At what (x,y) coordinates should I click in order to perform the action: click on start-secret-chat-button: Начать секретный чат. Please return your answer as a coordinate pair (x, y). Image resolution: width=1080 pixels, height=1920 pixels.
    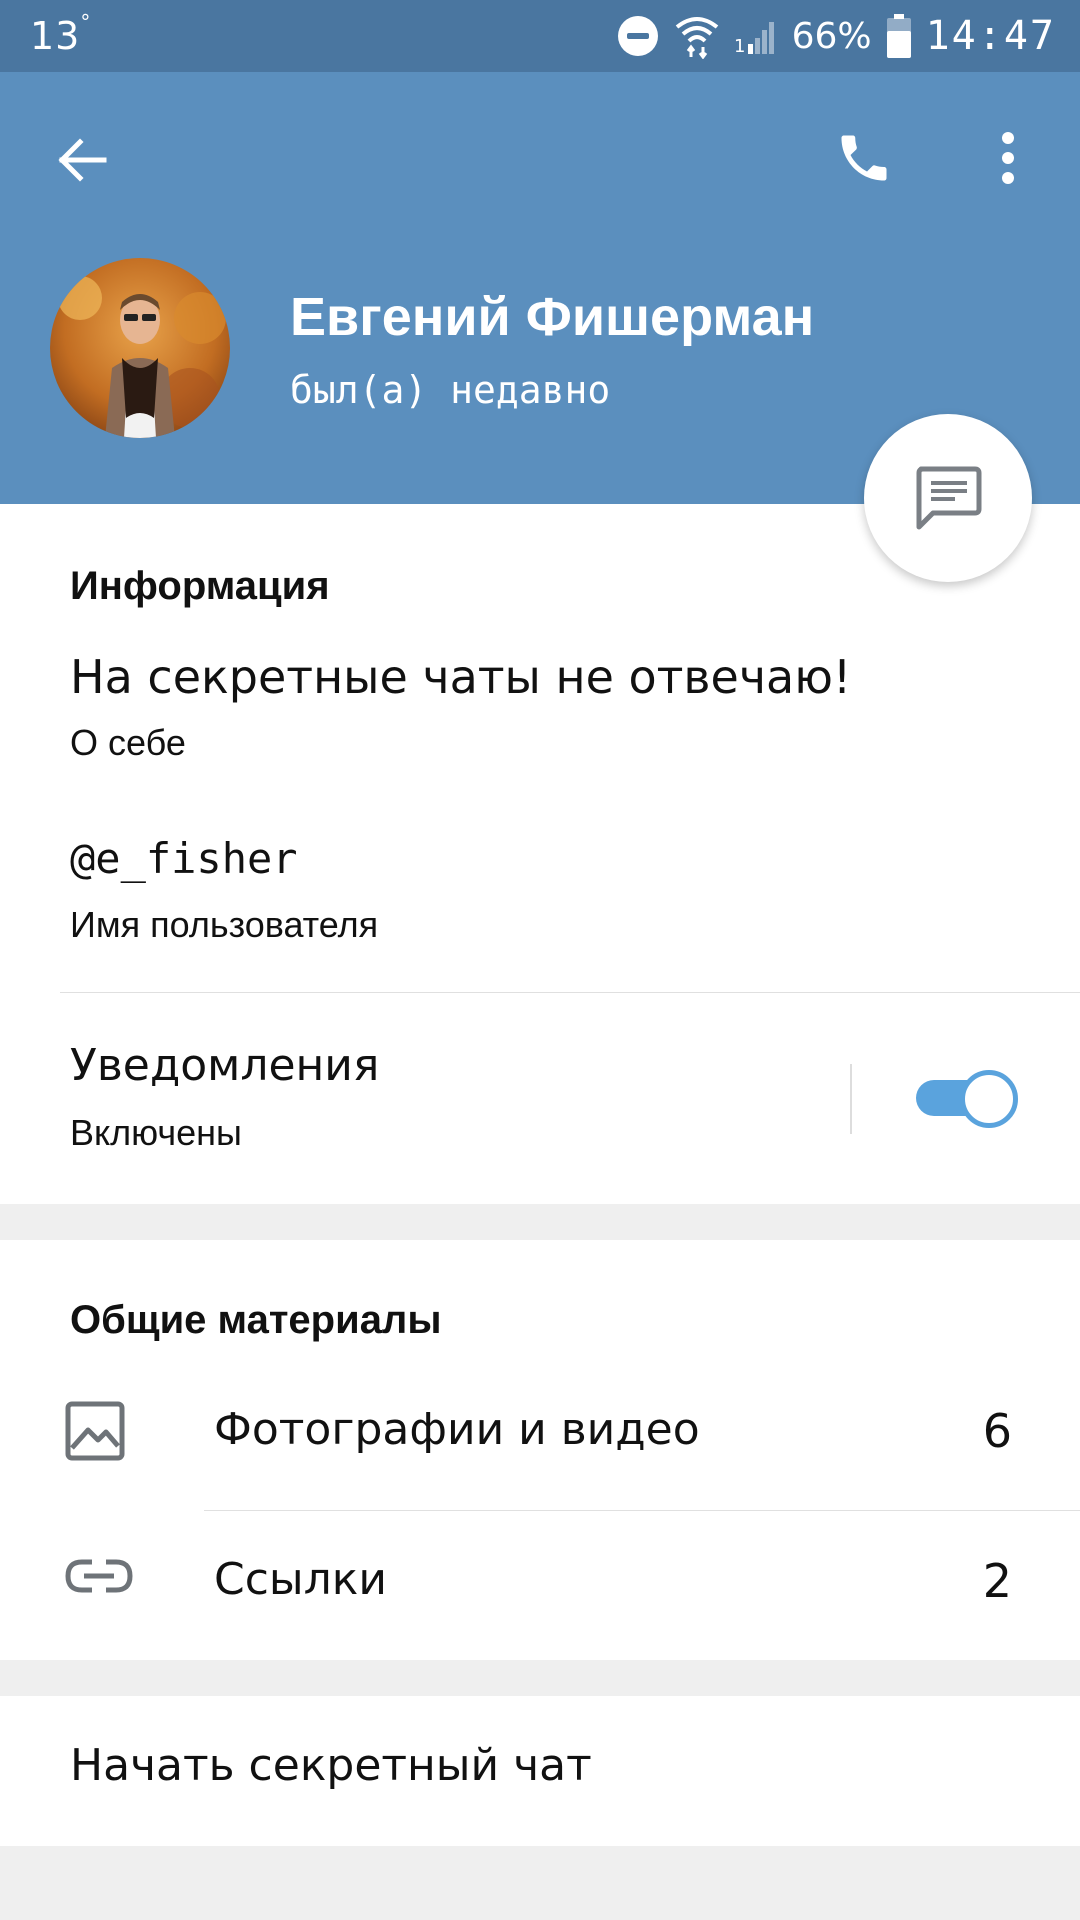
    Looking at the image, I should click on (331, 1765).